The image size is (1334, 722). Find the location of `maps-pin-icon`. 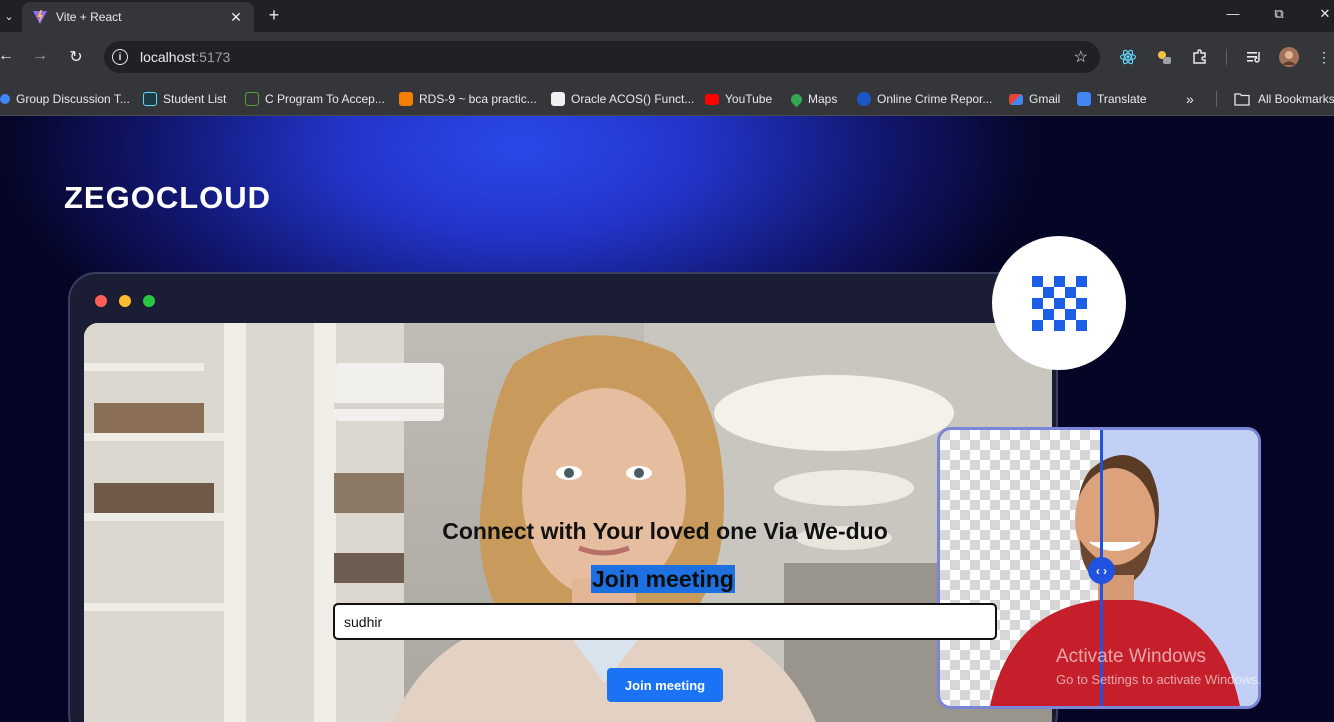

maps-pin-icon is located at coordinates (796, 99).